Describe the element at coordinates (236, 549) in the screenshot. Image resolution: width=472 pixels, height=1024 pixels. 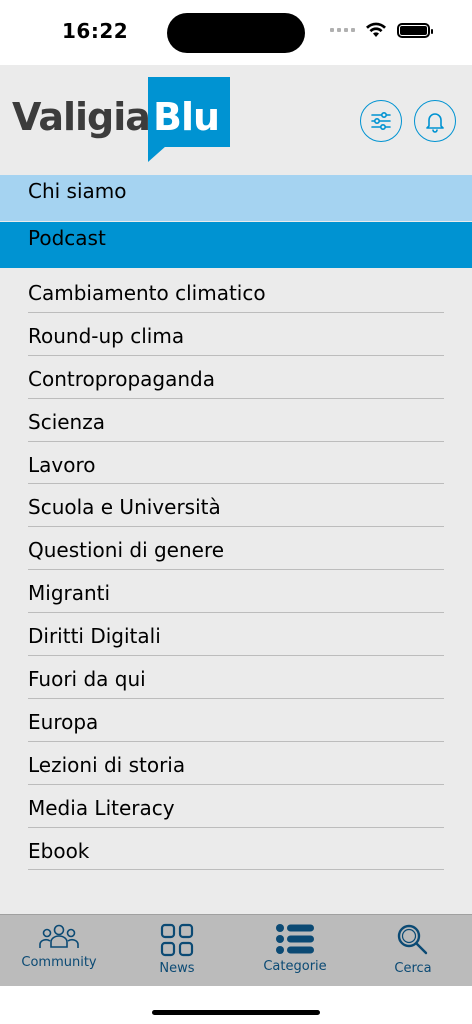
I see `category-item: Questioni di genere` at that location.